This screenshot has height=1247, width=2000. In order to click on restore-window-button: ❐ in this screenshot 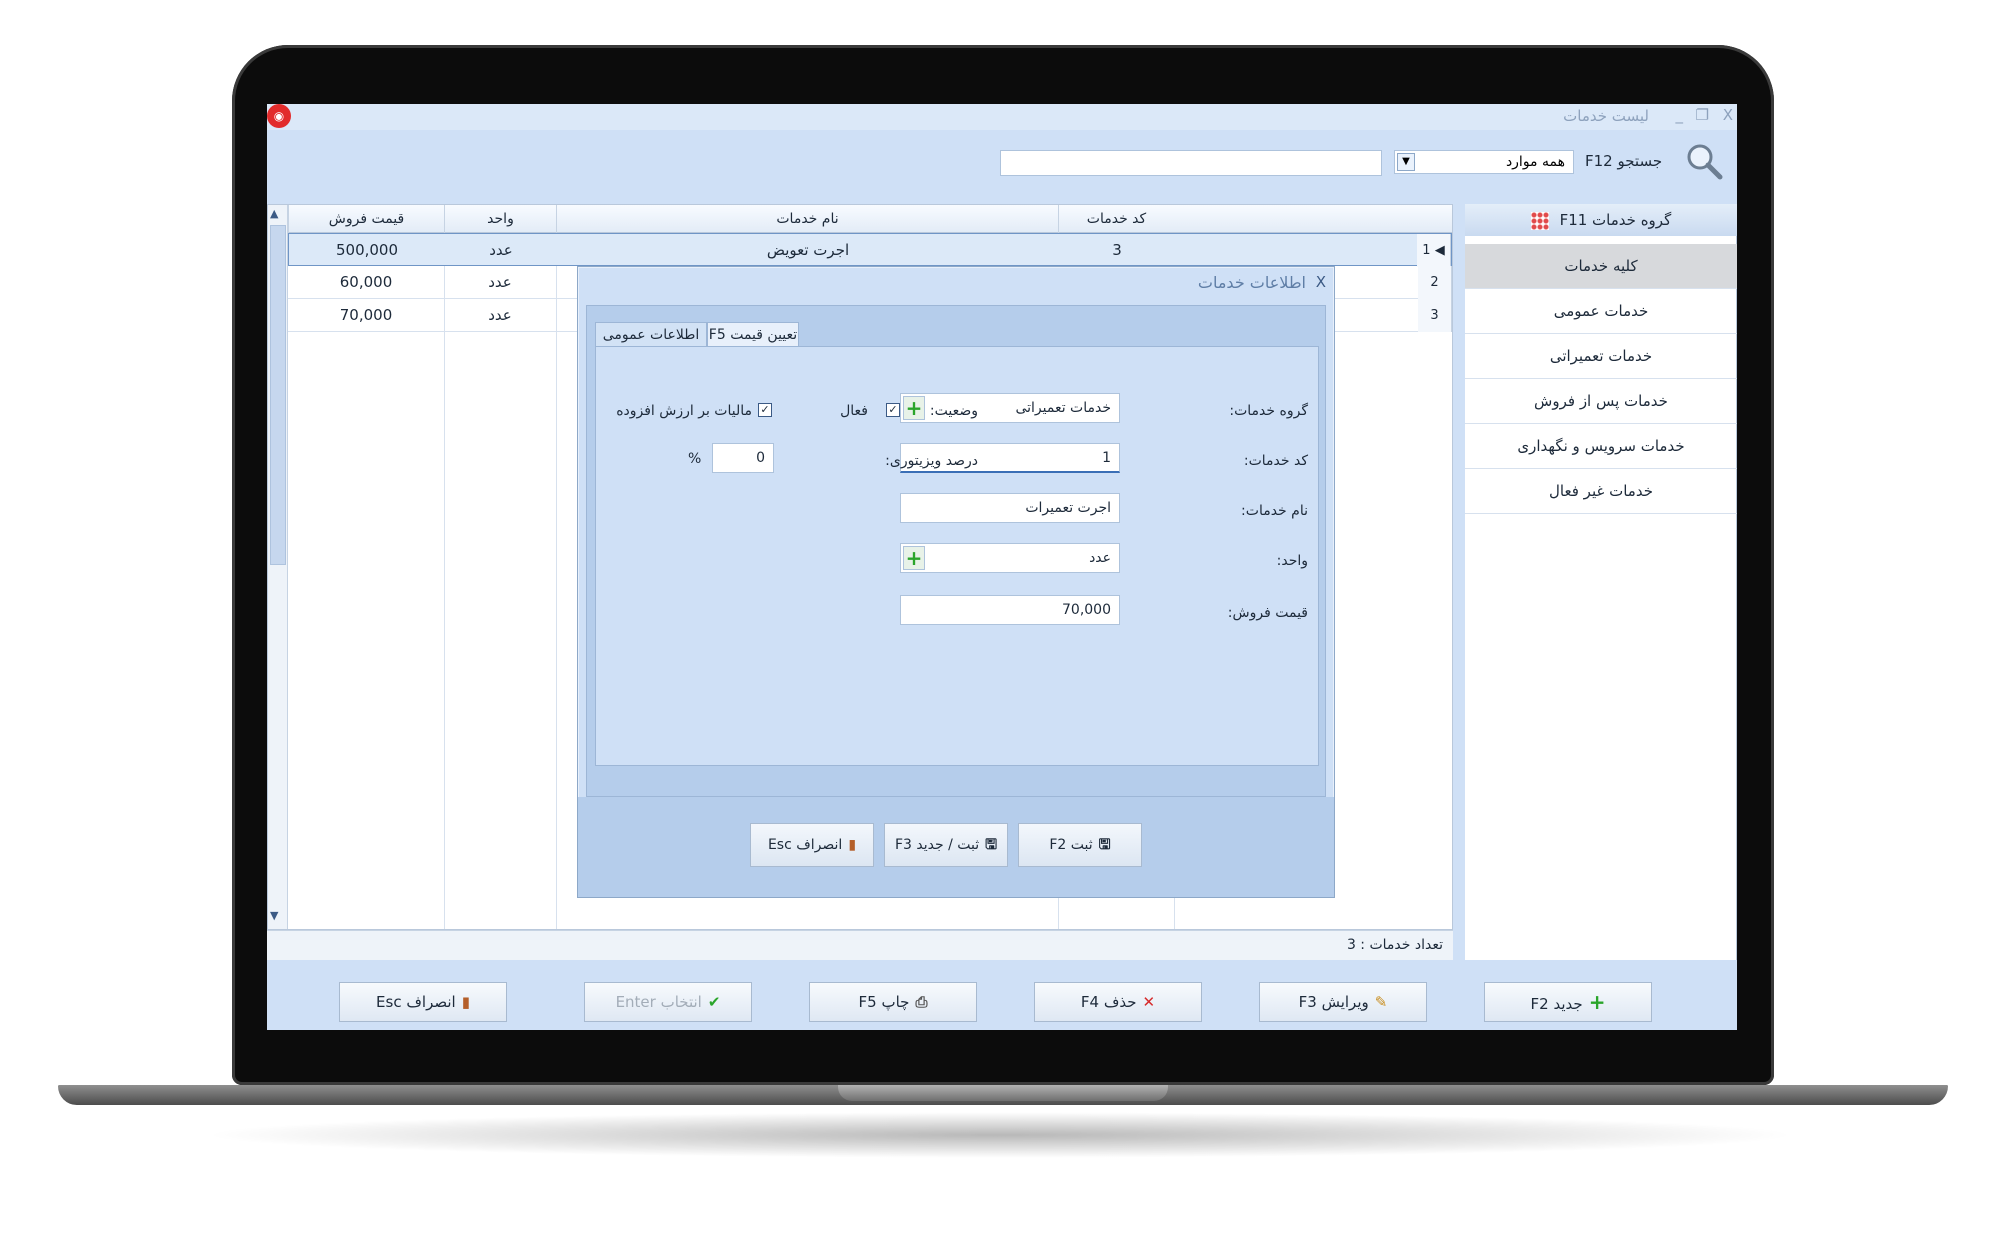, I will do `click(1702, 115)`.